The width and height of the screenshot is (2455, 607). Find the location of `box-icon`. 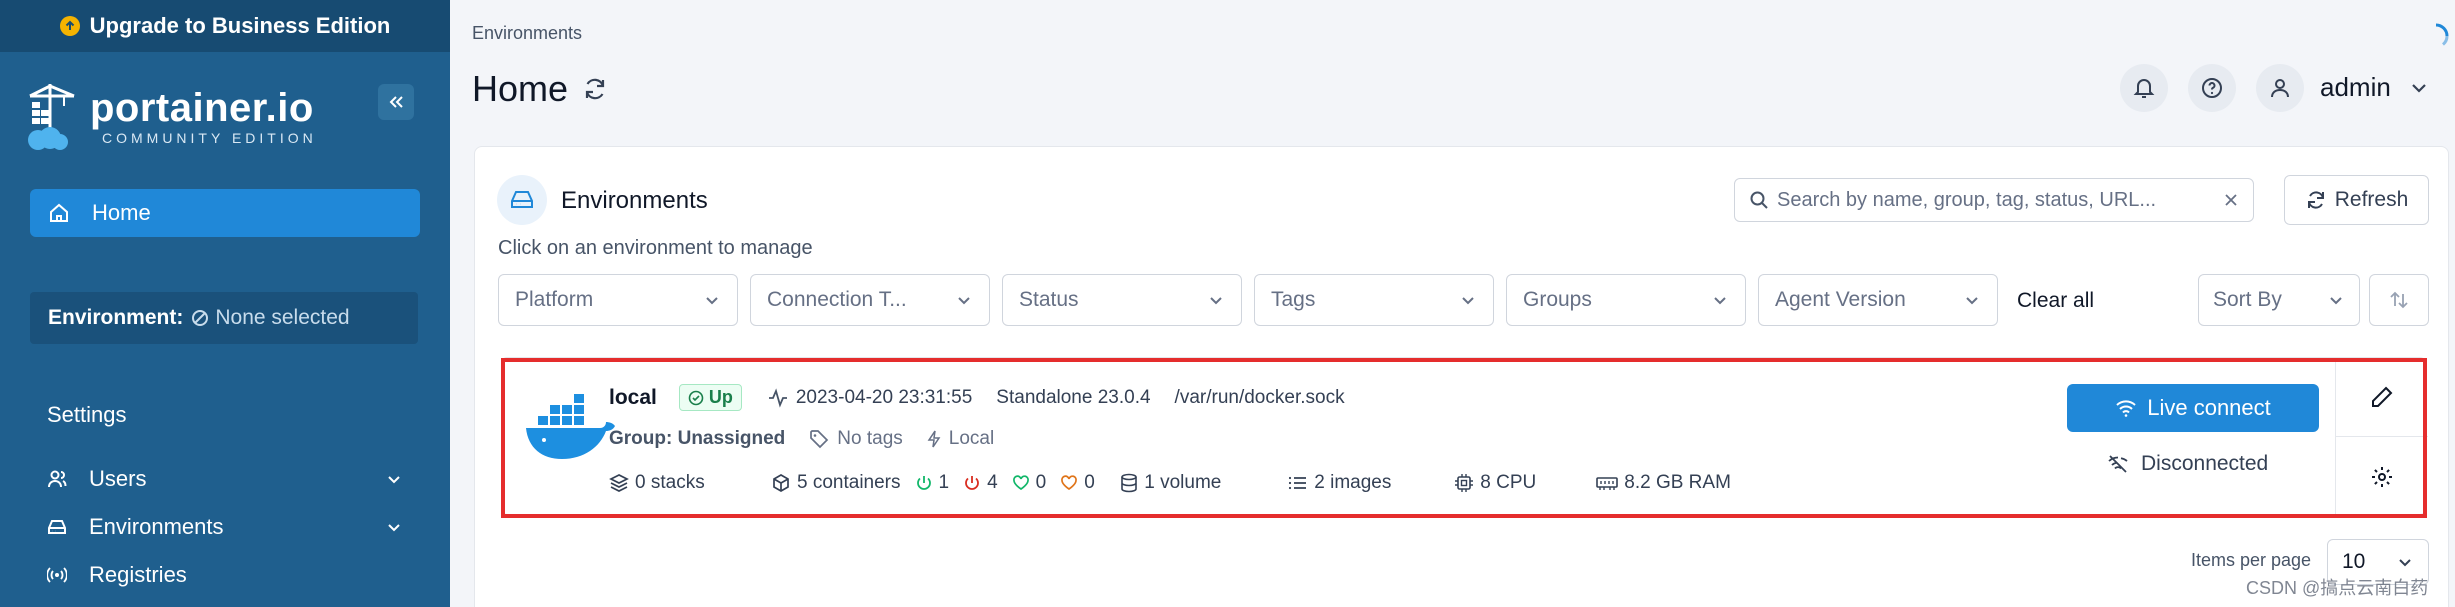

box-icon is located at coordinates (784, 483).